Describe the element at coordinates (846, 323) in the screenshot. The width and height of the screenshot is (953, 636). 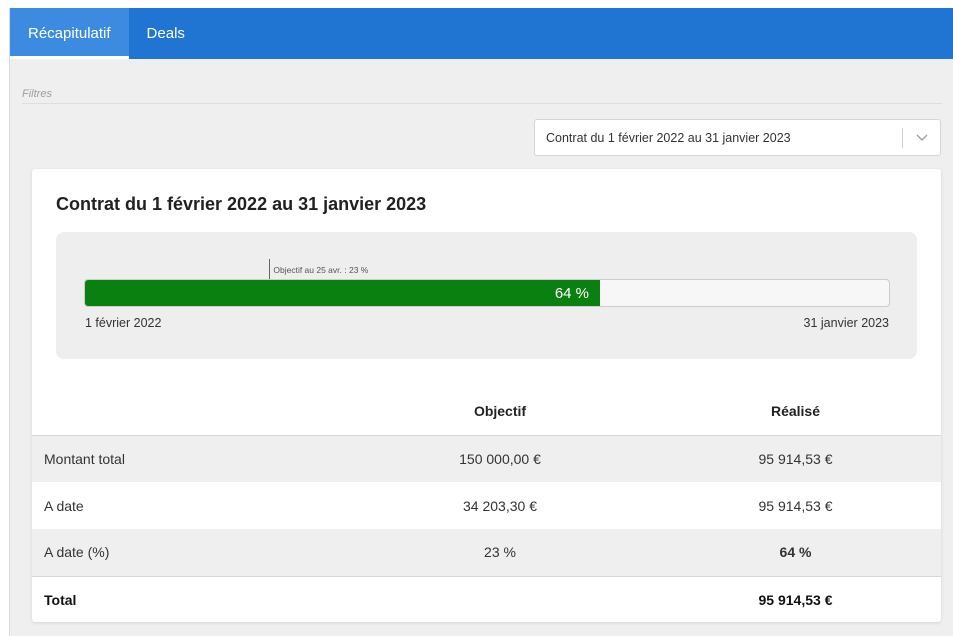
I see `end-date: 31 janvier 2023` at that location.